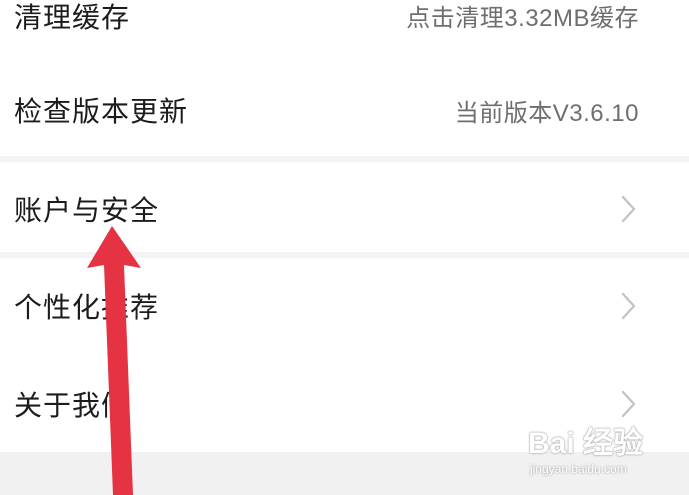 The width and height of the screenshot is (689, 495). I want to click on settings-item-clear-cache: 清理缓存 点击清理3.32MB缓存, so click(344, 20).